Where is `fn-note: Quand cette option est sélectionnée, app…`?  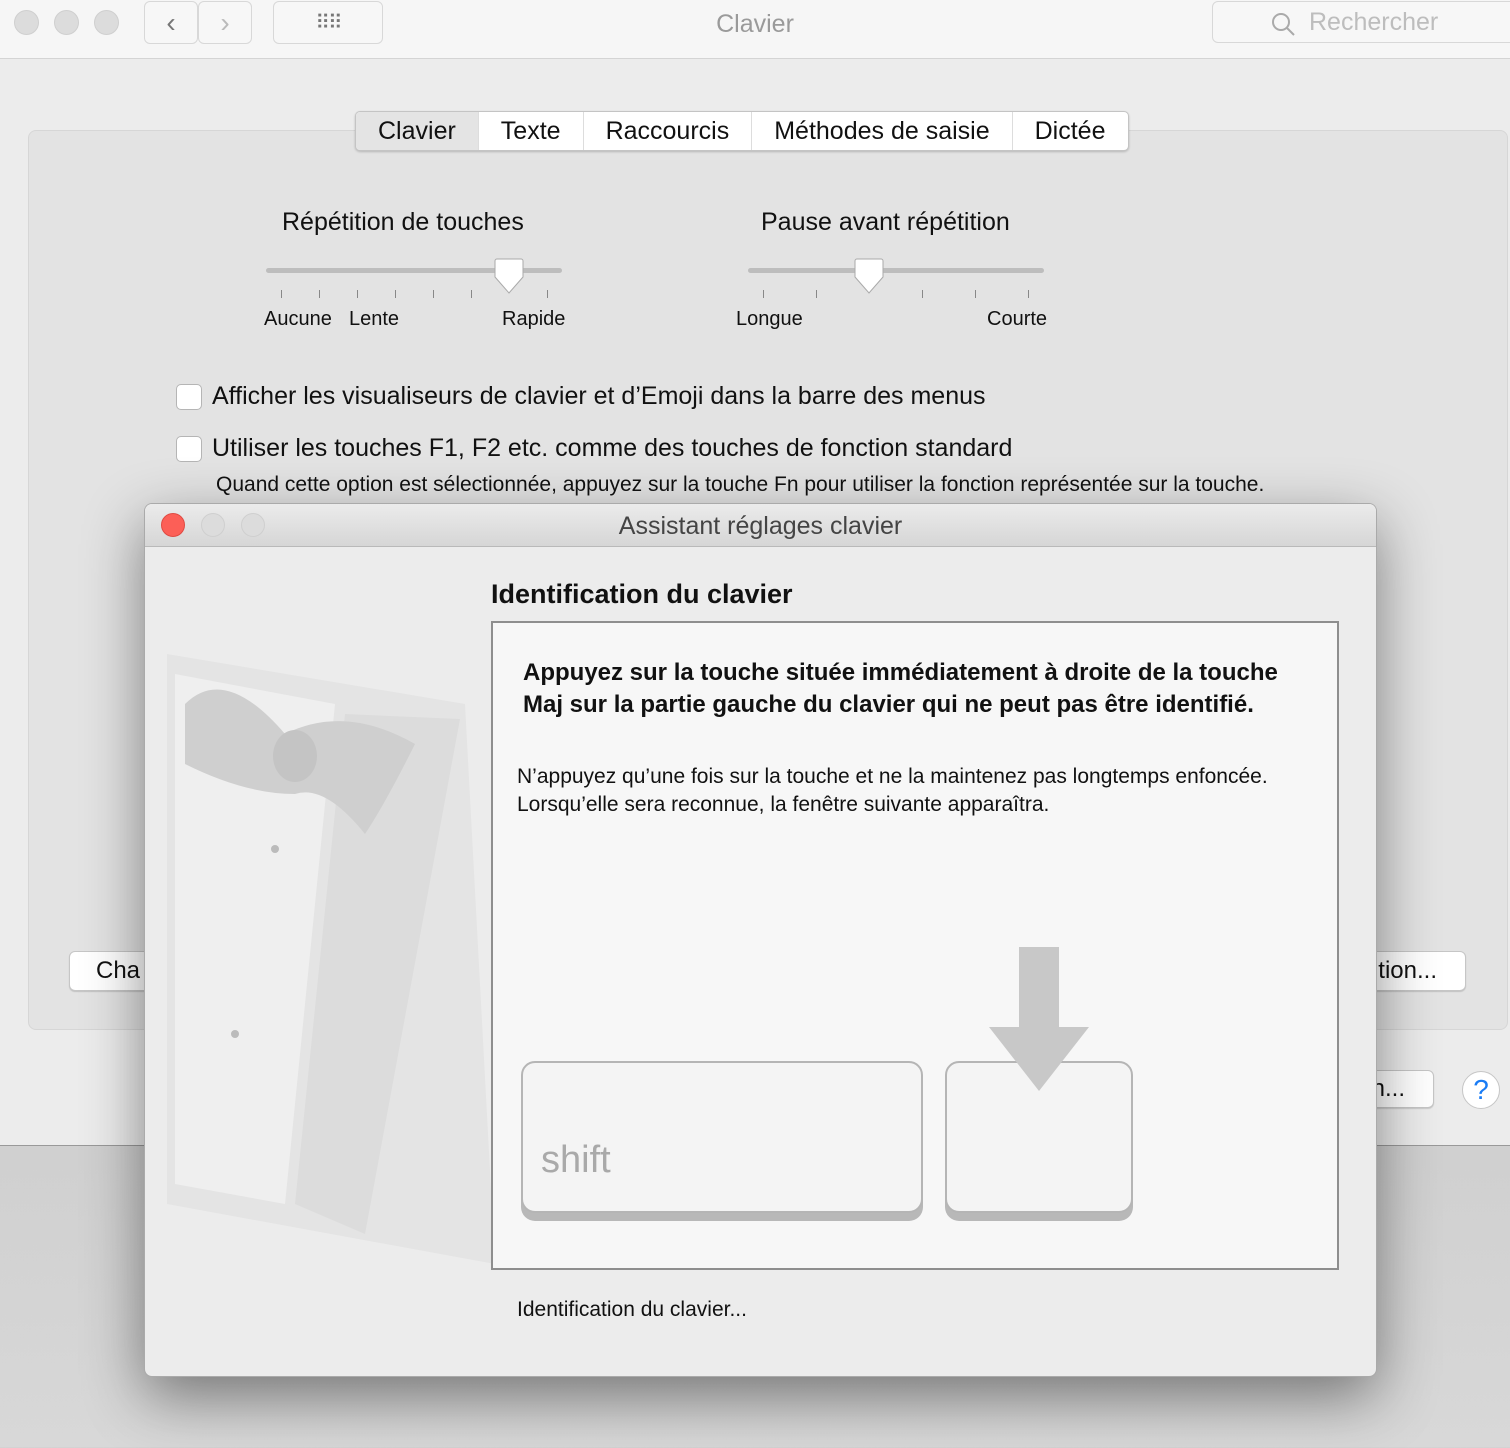
fn-note: Quand cette option est sélectionnée, app… is located at coordinates (740, 484).